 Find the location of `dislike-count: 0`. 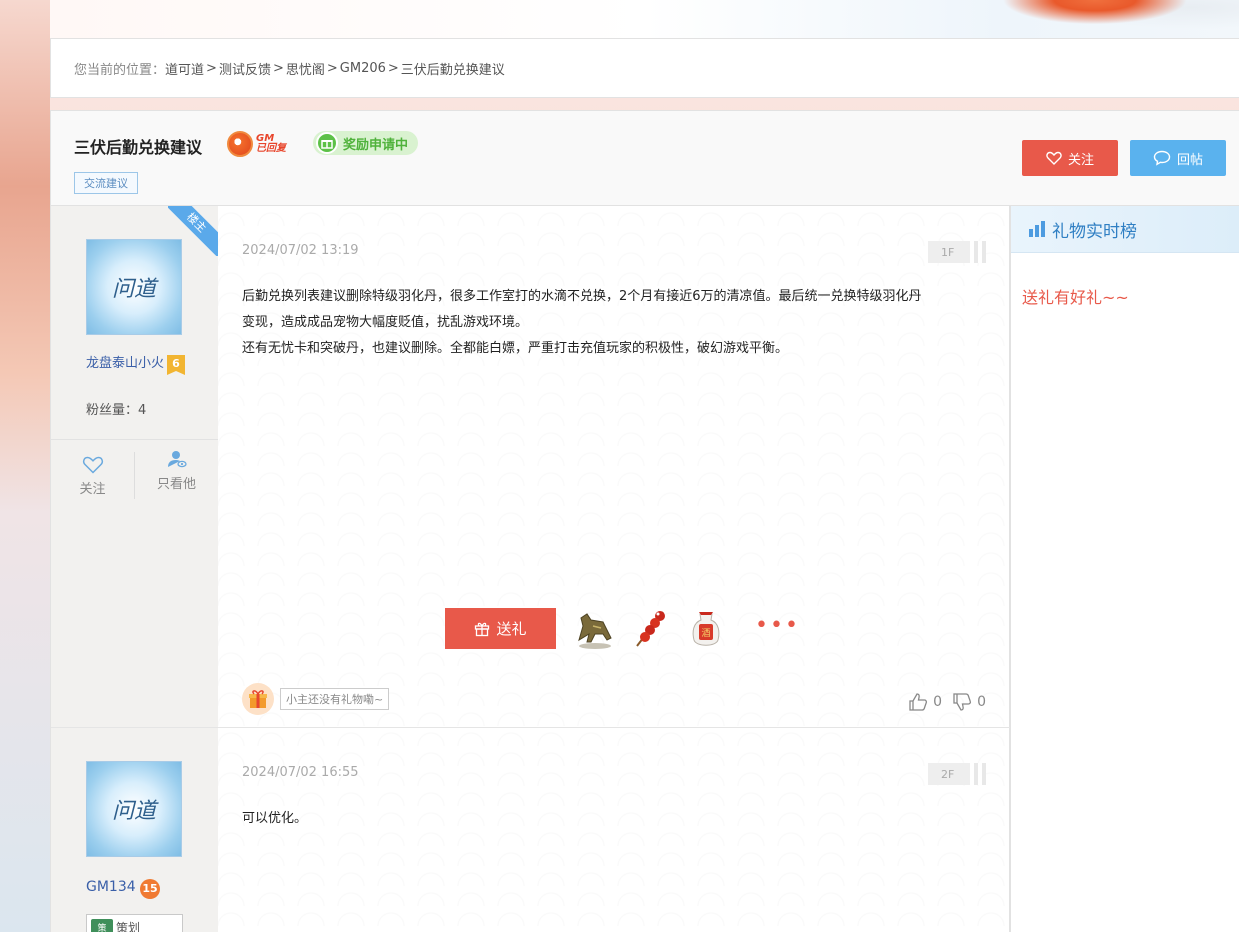

dislike-count: 0 is located at coordinates (981, 702).